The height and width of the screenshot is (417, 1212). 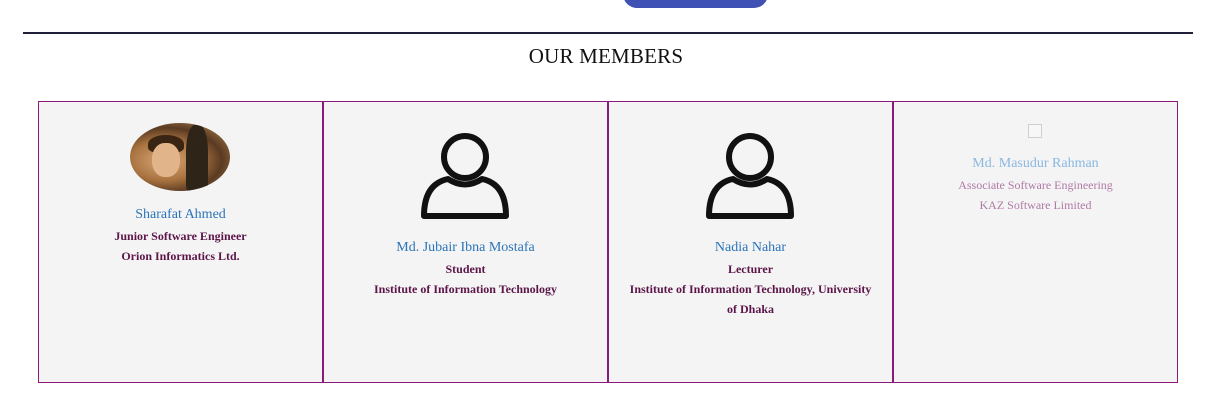 I want to click on member-role: Student, so click(x=465, y=269).